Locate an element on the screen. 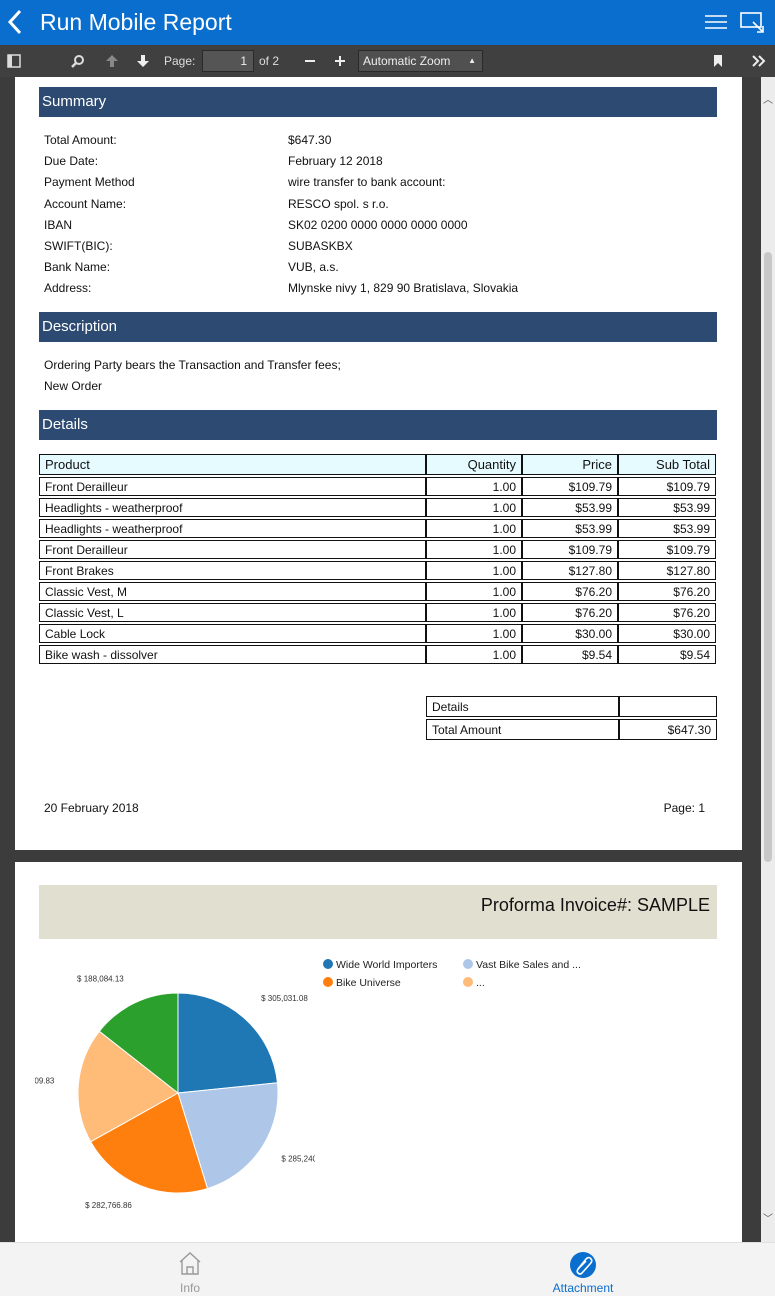 Image resolution: width=775 pixels, height=1296 pixels. zoom-out-icon is located at coordinates (310, 61).